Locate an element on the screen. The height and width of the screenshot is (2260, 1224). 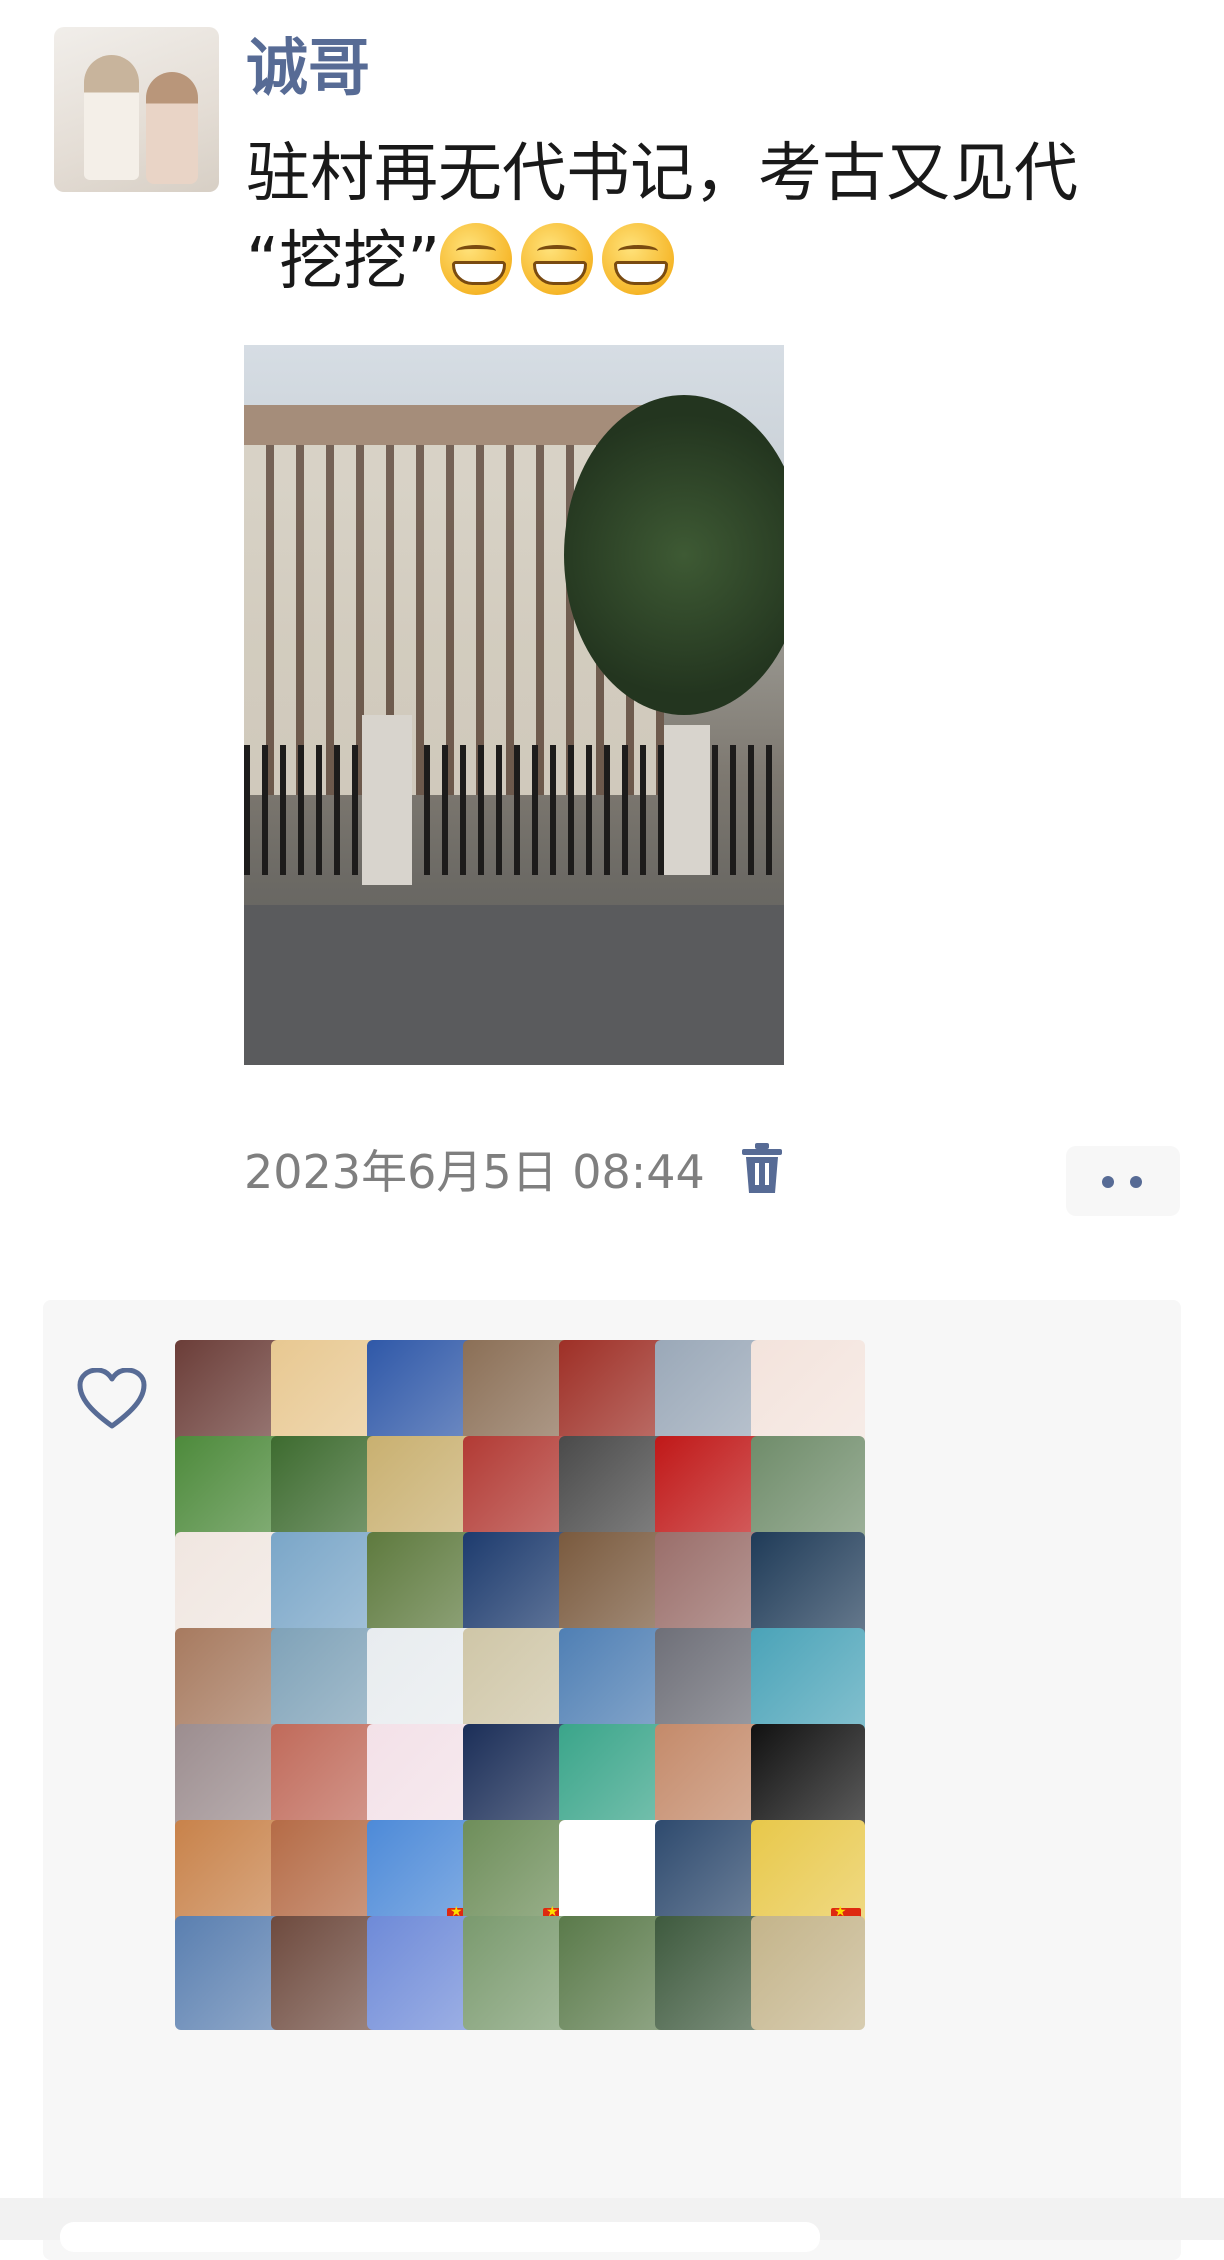
post-photo is located at coordinates (514, 705).